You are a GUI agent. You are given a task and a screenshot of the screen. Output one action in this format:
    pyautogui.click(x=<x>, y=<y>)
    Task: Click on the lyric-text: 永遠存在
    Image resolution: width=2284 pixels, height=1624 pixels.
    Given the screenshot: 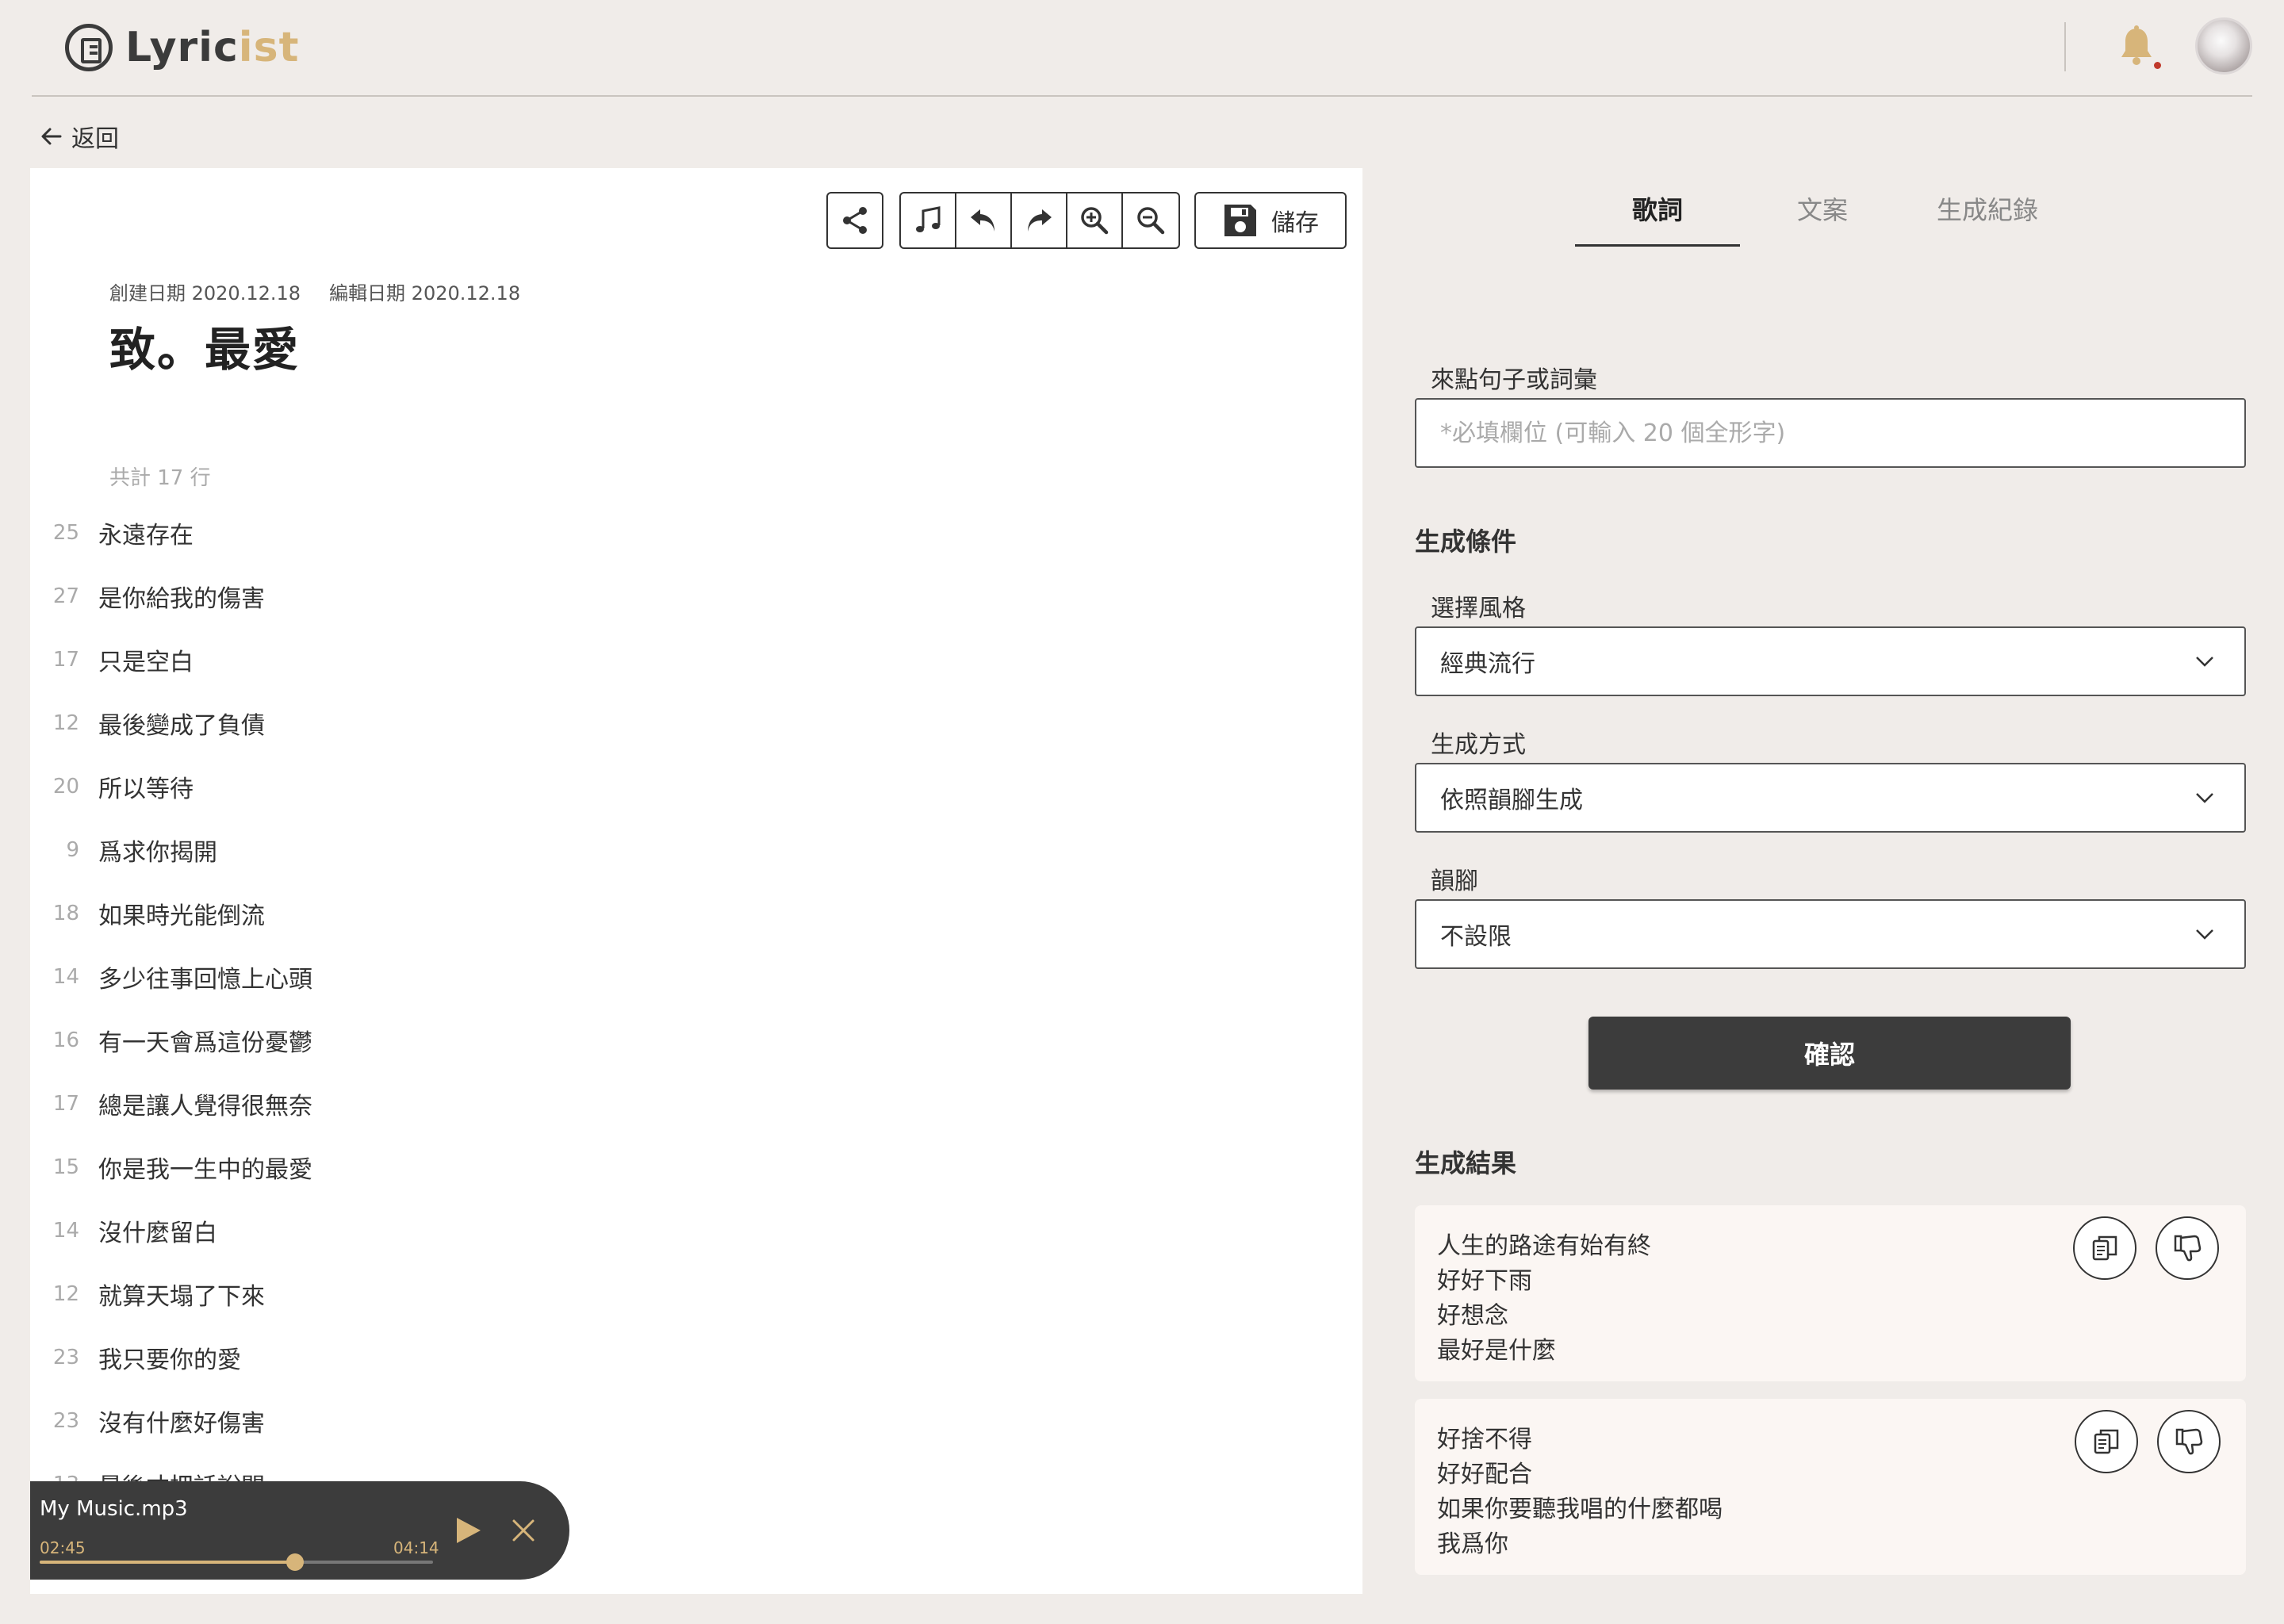 What is the action you would take?
    pyautogui.click(x=142, y=532)
    